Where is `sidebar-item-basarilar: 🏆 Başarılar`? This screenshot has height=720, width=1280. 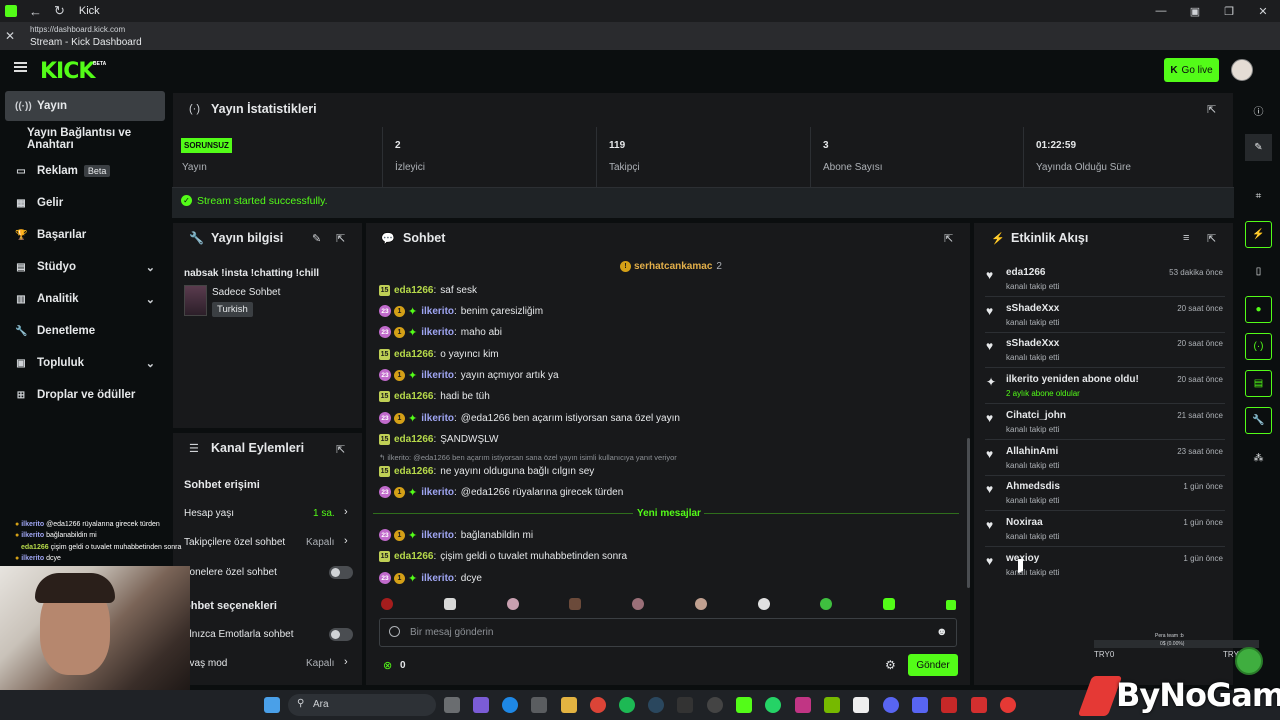
sidebar-item-basarilar: 🏆 Başarılar is located at coordinates (85, 235).